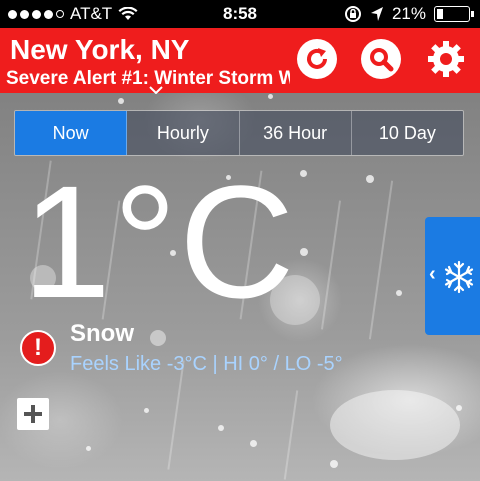 Image resolution: width=480 pixels, height=481 pixels. I want to click on refresh-icon, so click(317, 58).